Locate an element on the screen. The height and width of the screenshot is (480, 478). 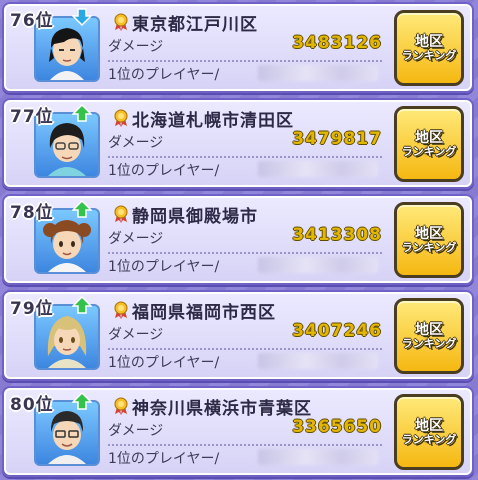
rank-label: 80位 is located at coordinates (32, 405).